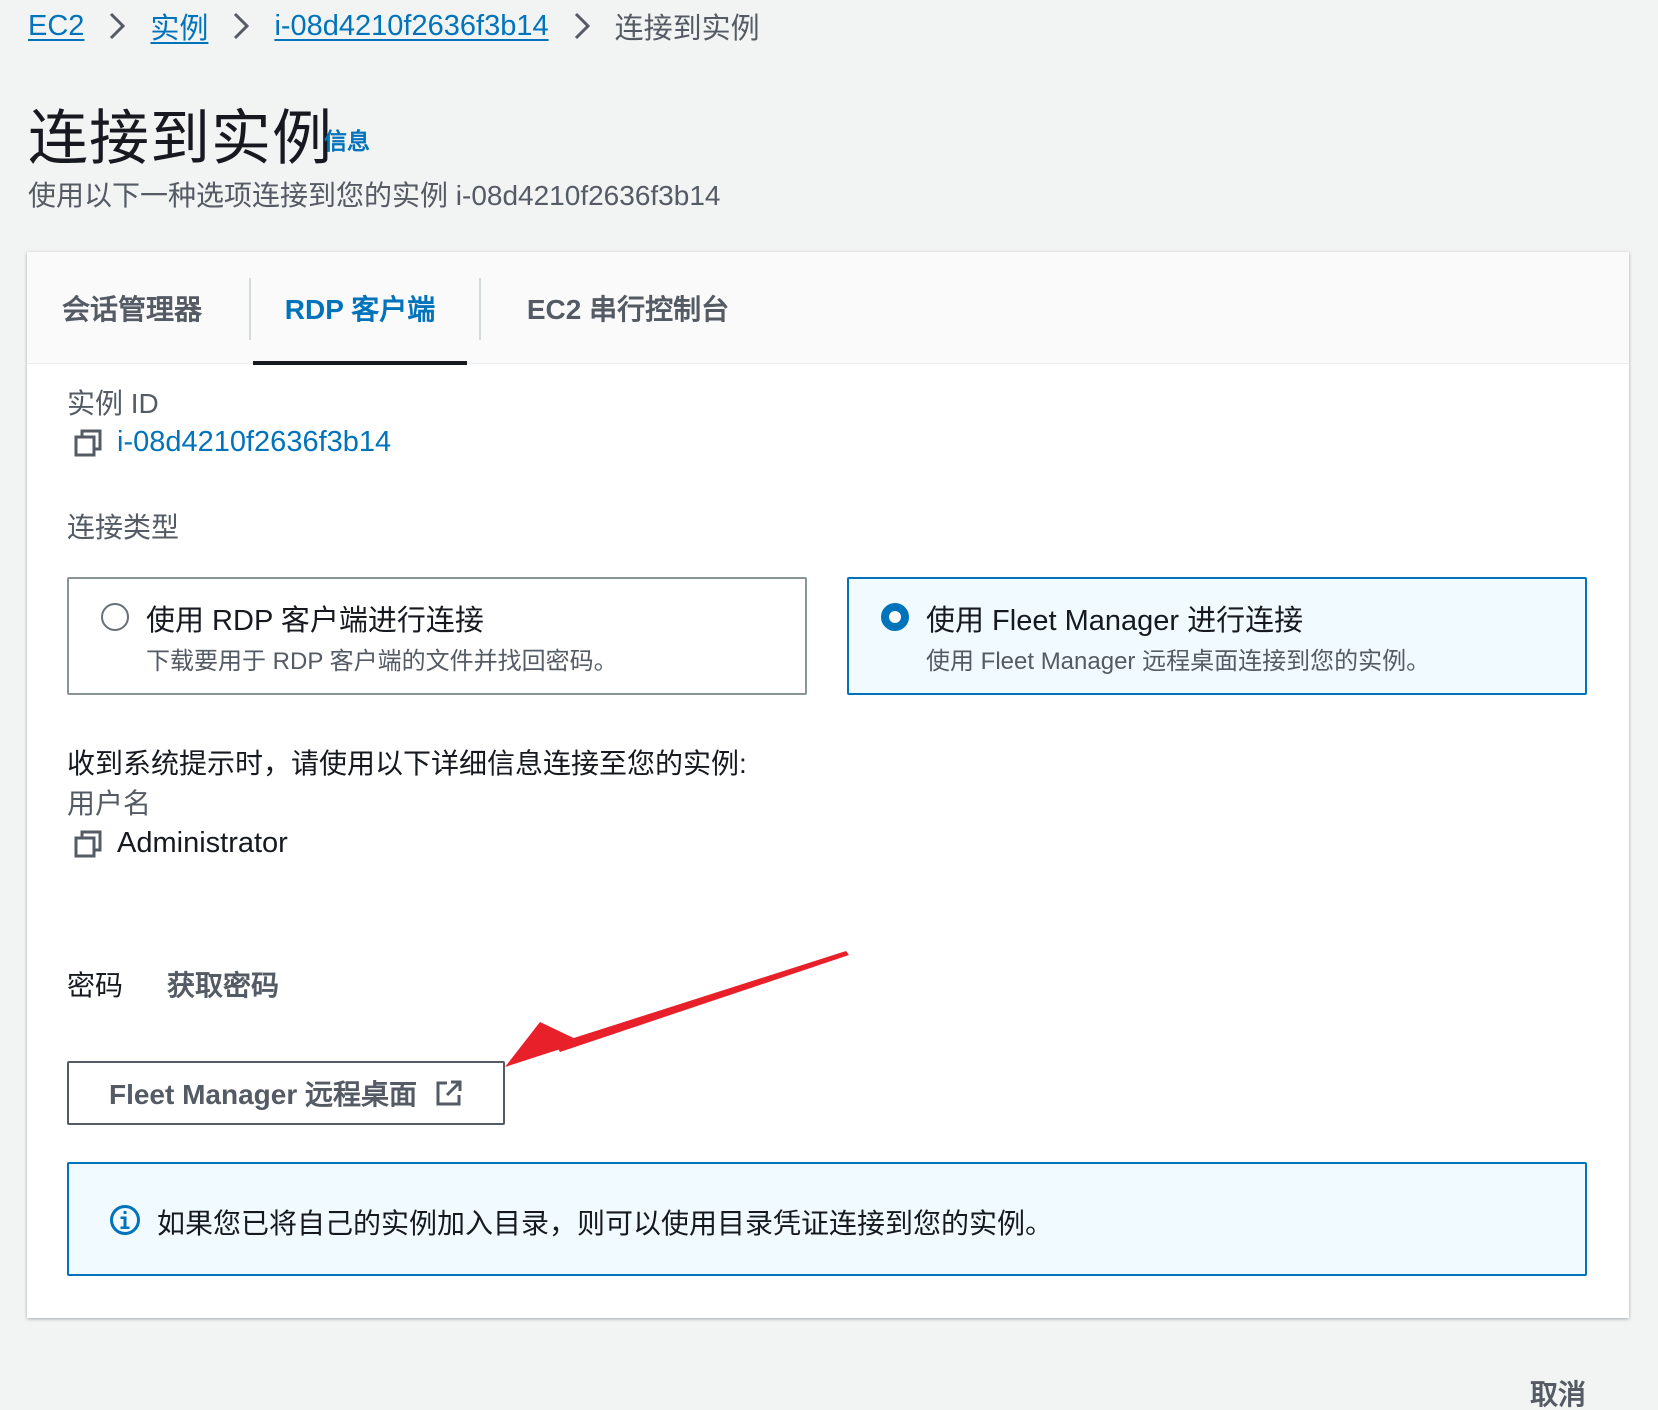 The image size is (1658, 1410). I want to click on username-row: Administrator, so click(180, 843).